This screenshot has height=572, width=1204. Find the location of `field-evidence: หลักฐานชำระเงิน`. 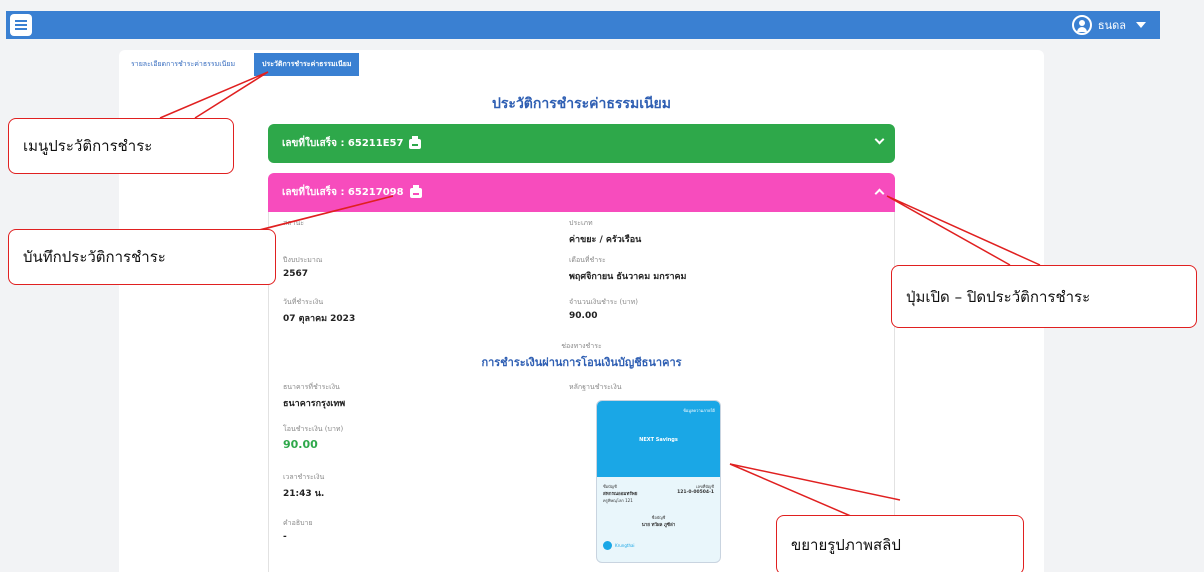

field-evidence: หลักฐานชำระเงิน is located at coordinates (595, 387).